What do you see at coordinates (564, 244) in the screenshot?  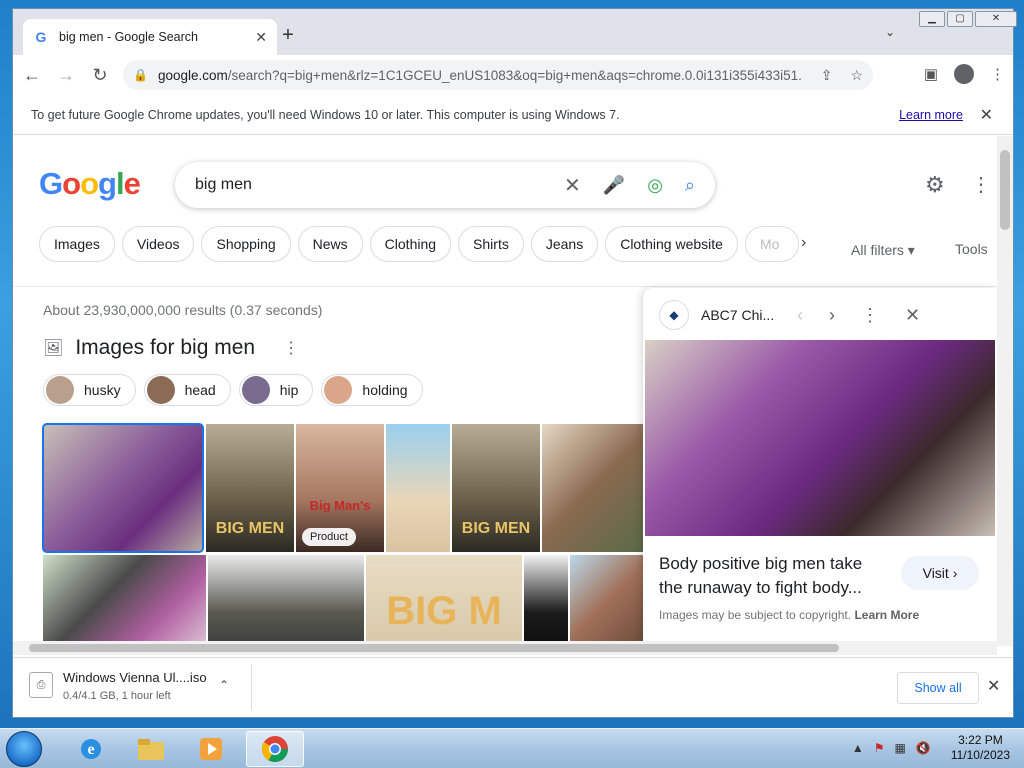 I see `chip-jeans: Jeans` at bounding box center [564, 244].